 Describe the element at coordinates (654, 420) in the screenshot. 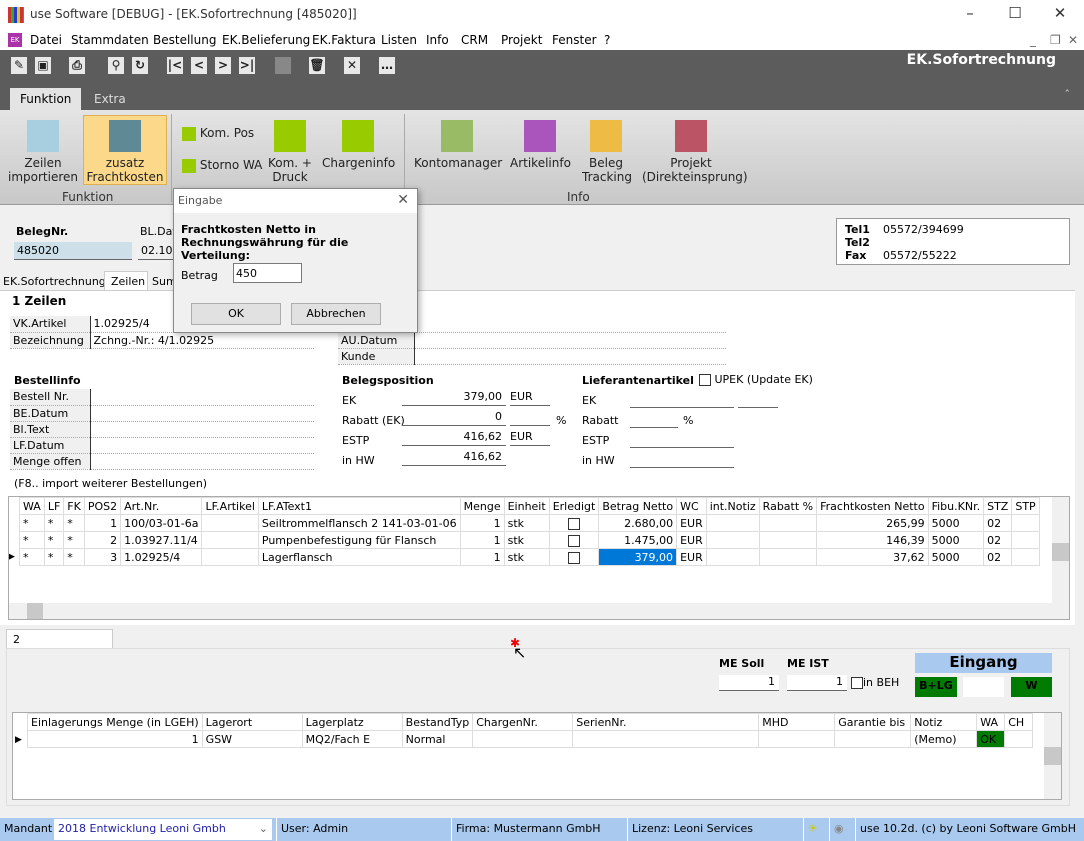

I see `lf-rabatt-field` at that location.